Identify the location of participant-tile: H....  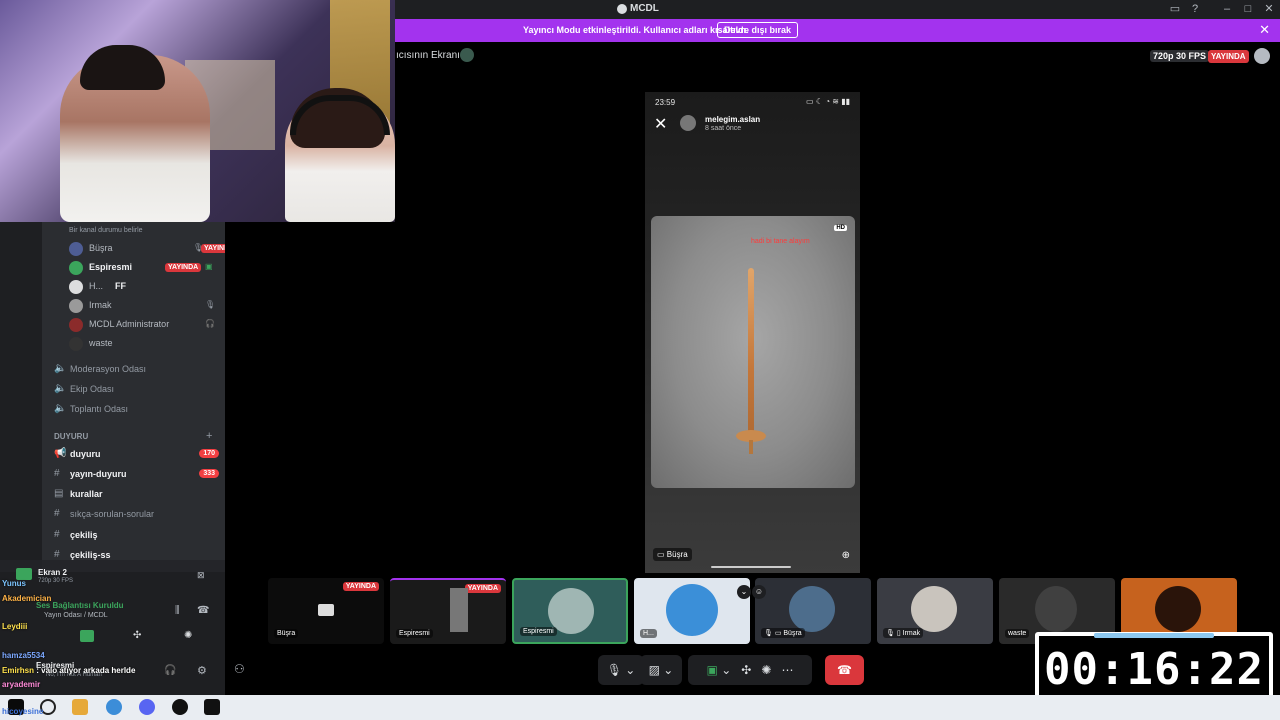
(692, 611).